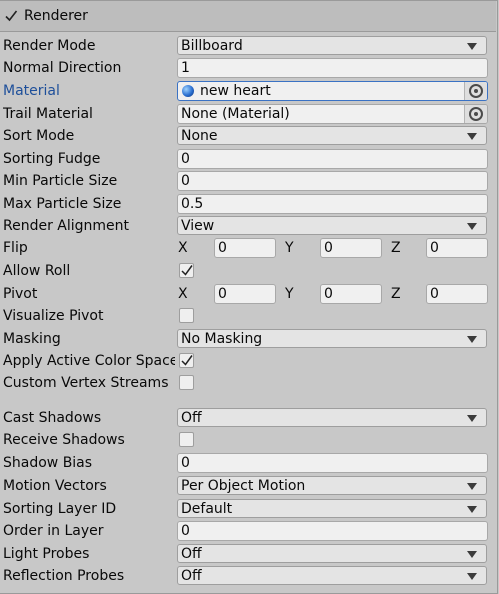 The width and height of the screenshot is (499, 594). Describe the element at coordinates (332, 204) in the screenshot. I see `max-particle-size-field: 0.5` at that location.